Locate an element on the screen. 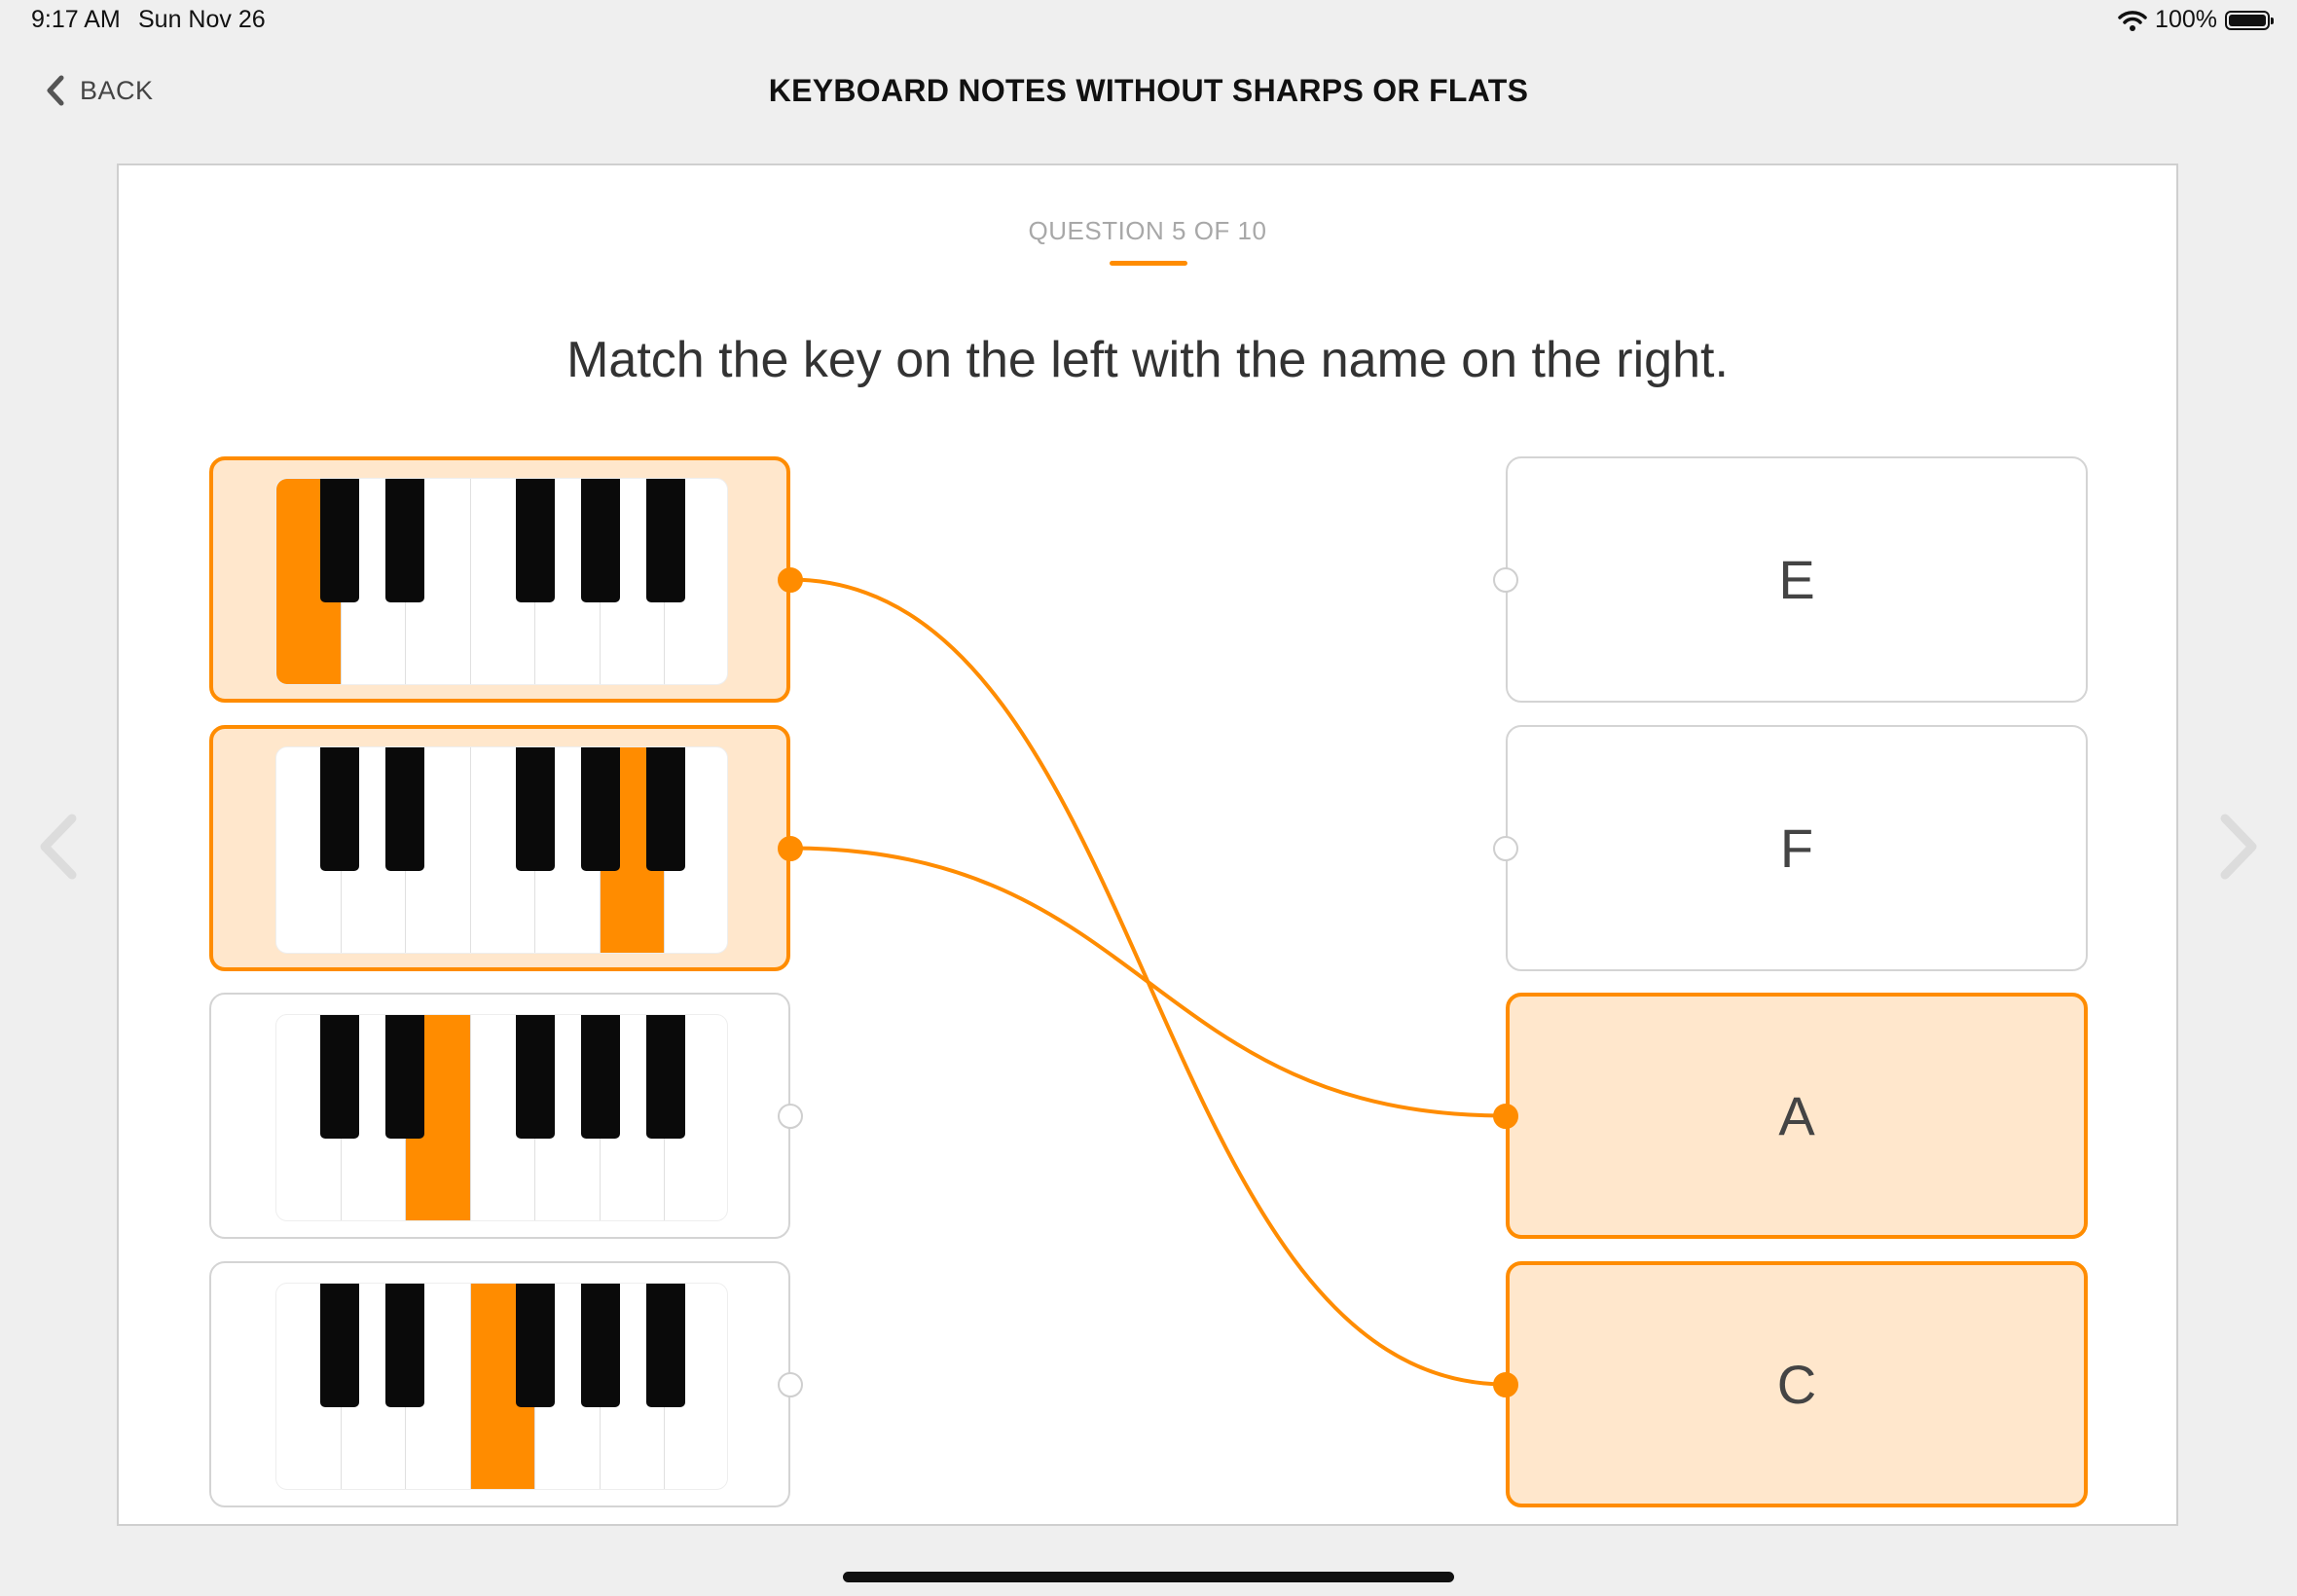 The image size is (2297, 1596). status-bar: 9:17 AM Sun Nov 26 100% is located at coordinates (1148, 22).